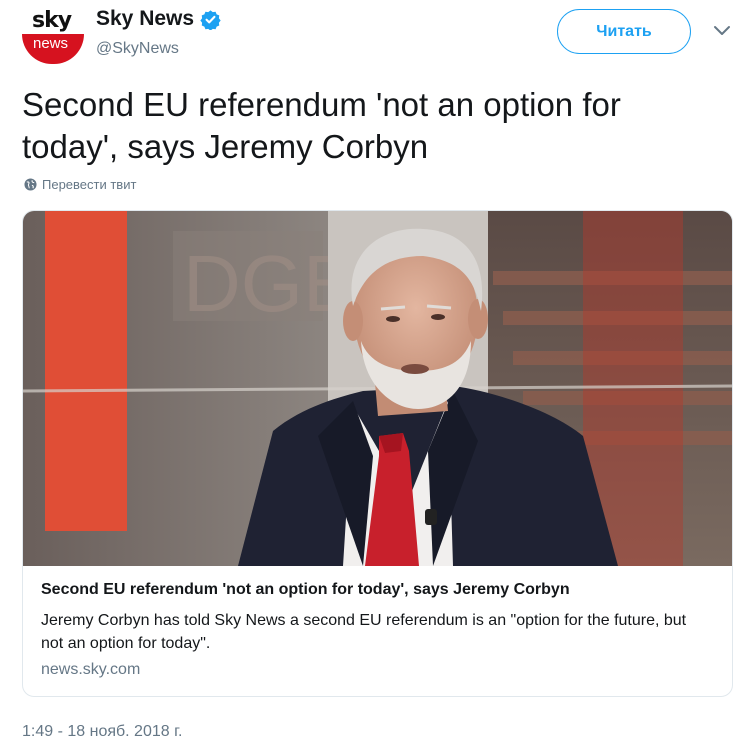  Describe the element at coordinates (137, 49) in the screenshot. I see `account-handle: @SkyNews` at that location.